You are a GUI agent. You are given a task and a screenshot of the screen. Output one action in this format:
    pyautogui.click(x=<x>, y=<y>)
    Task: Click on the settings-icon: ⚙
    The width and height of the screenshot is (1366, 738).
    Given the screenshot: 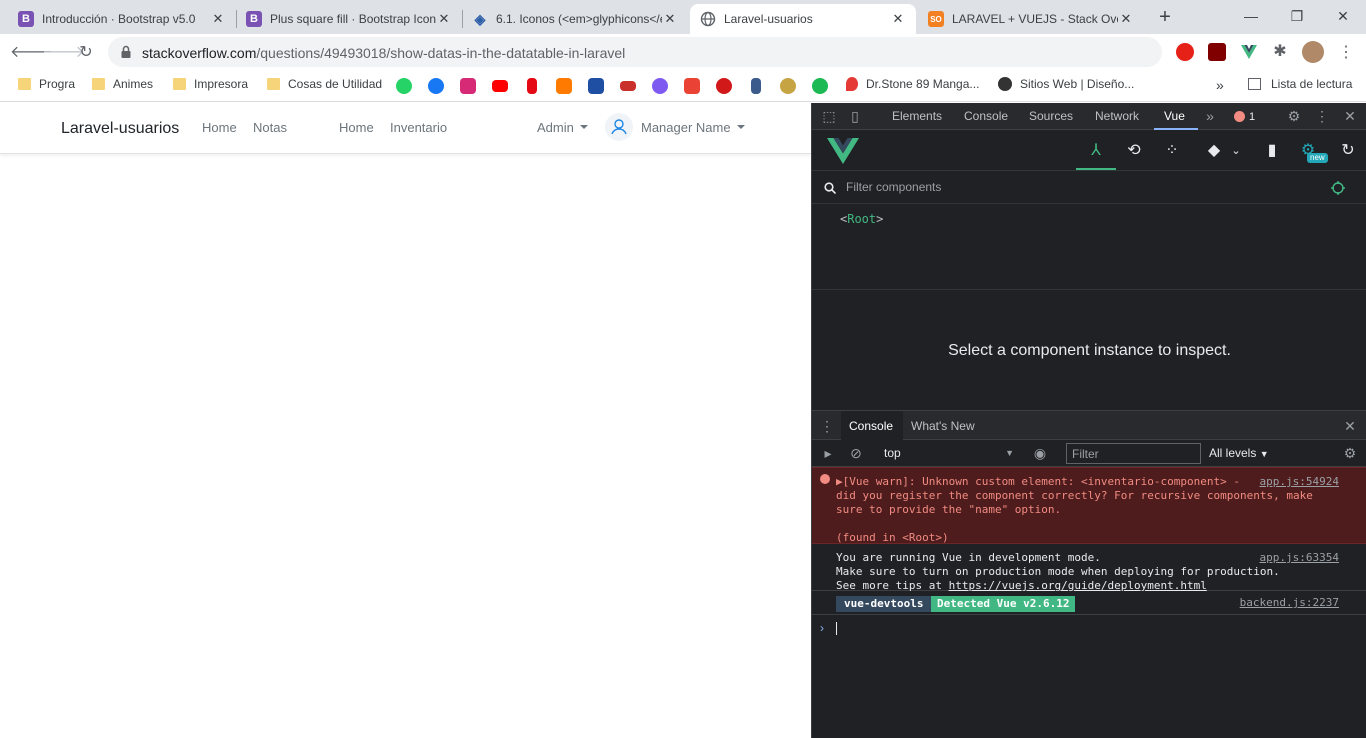 What is the action you would take?
    pyautogui.click(x=1294, y=116)
    